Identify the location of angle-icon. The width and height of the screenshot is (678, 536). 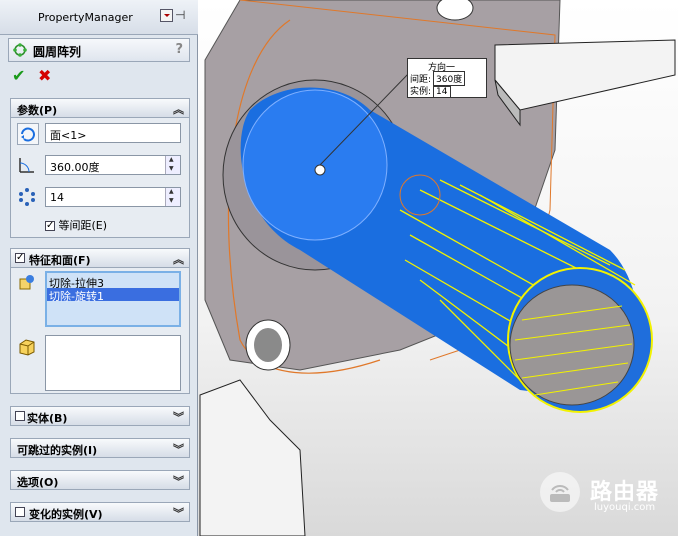
(27, 165).